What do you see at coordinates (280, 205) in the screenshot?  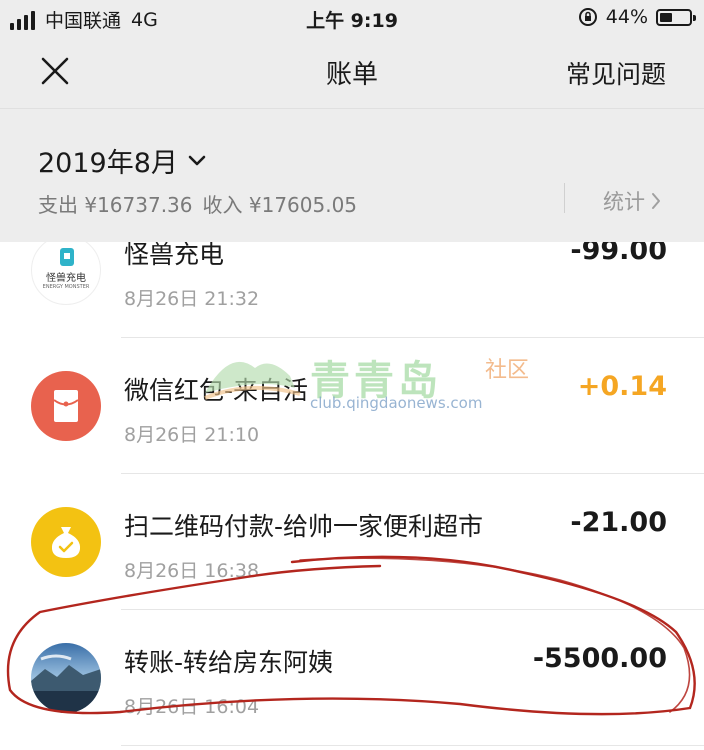 I see `income-total: 收入 ¥17605.05` at bounding box center [280, 205].